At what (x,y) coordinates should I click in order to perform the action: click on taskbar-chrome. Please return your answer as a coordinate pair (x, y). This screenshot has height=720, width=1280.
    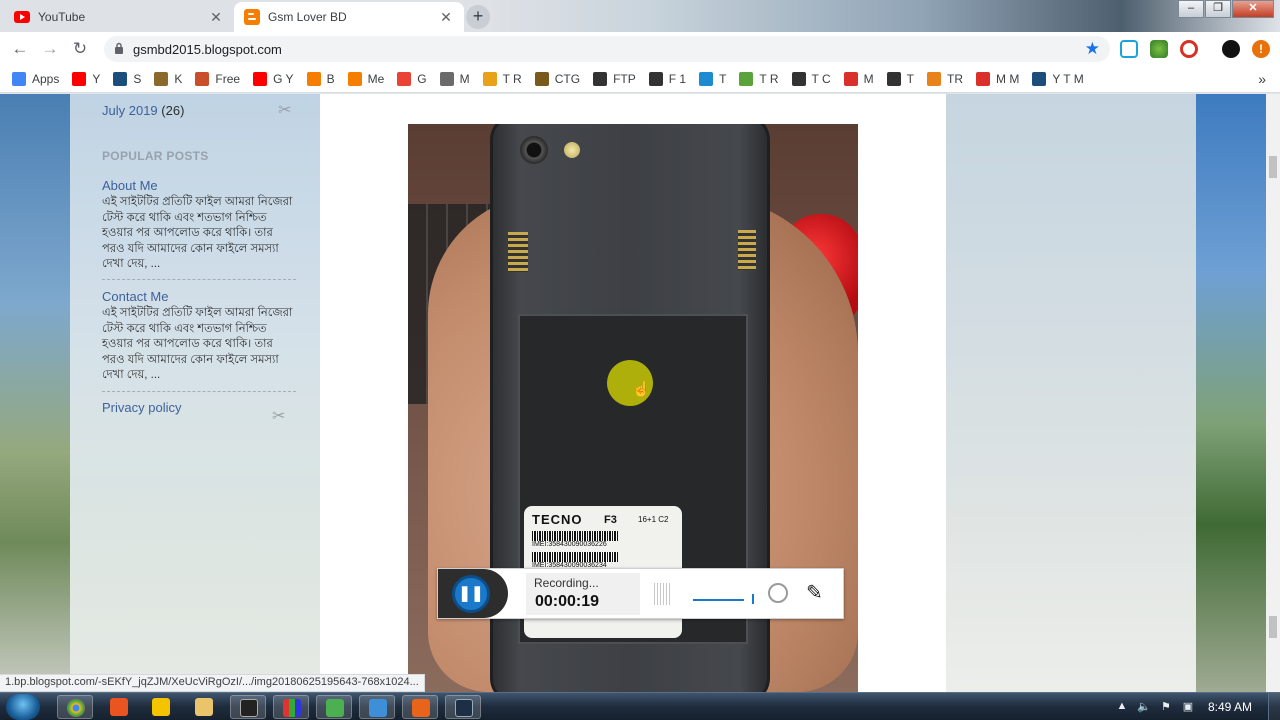
    Looking at the image, I should click on (75, 707).